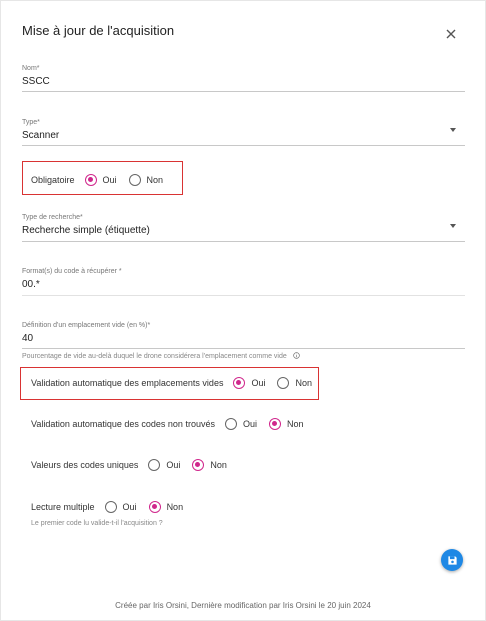 The width and height of the screenshot is (486, 621). What do you see at coordinates (243, 145) in the screenshot?
I see `type-underline` at bounding box center [243, 145].